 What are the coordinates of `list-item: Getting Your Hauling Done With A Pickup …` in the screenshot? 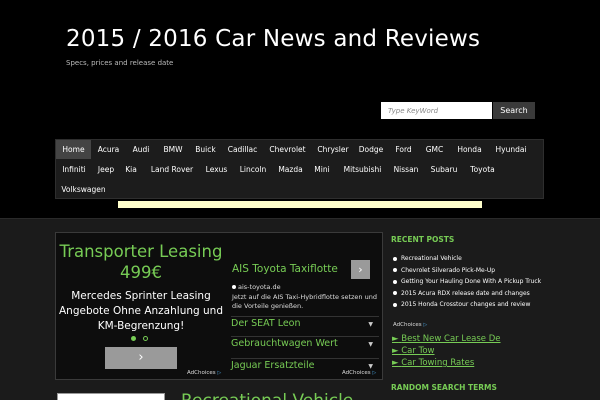 It's located at (473, 282).